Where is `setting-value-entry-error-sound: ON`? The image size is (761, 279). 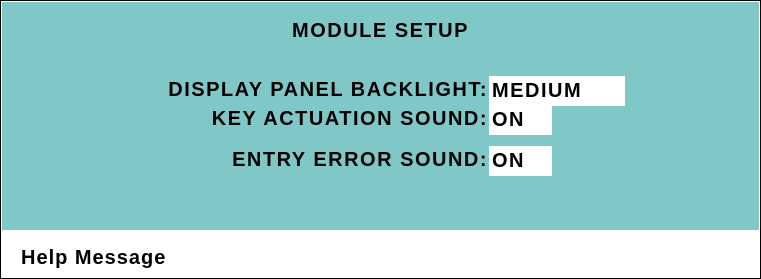
setting-value-entry-error-sound: ON is located at coordinates (520, 161).